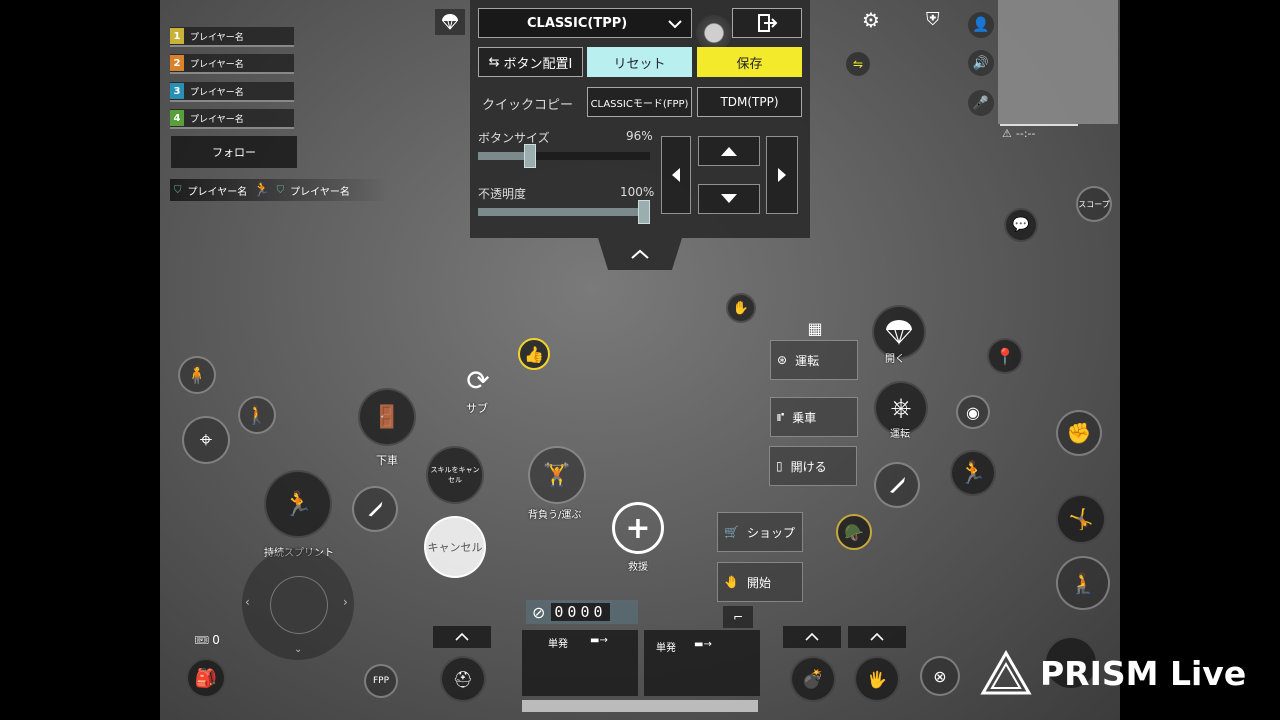  Describe the element at coordinates (738, 617) in the screenshot. I see `pistol-icon: ⌐` at that location.